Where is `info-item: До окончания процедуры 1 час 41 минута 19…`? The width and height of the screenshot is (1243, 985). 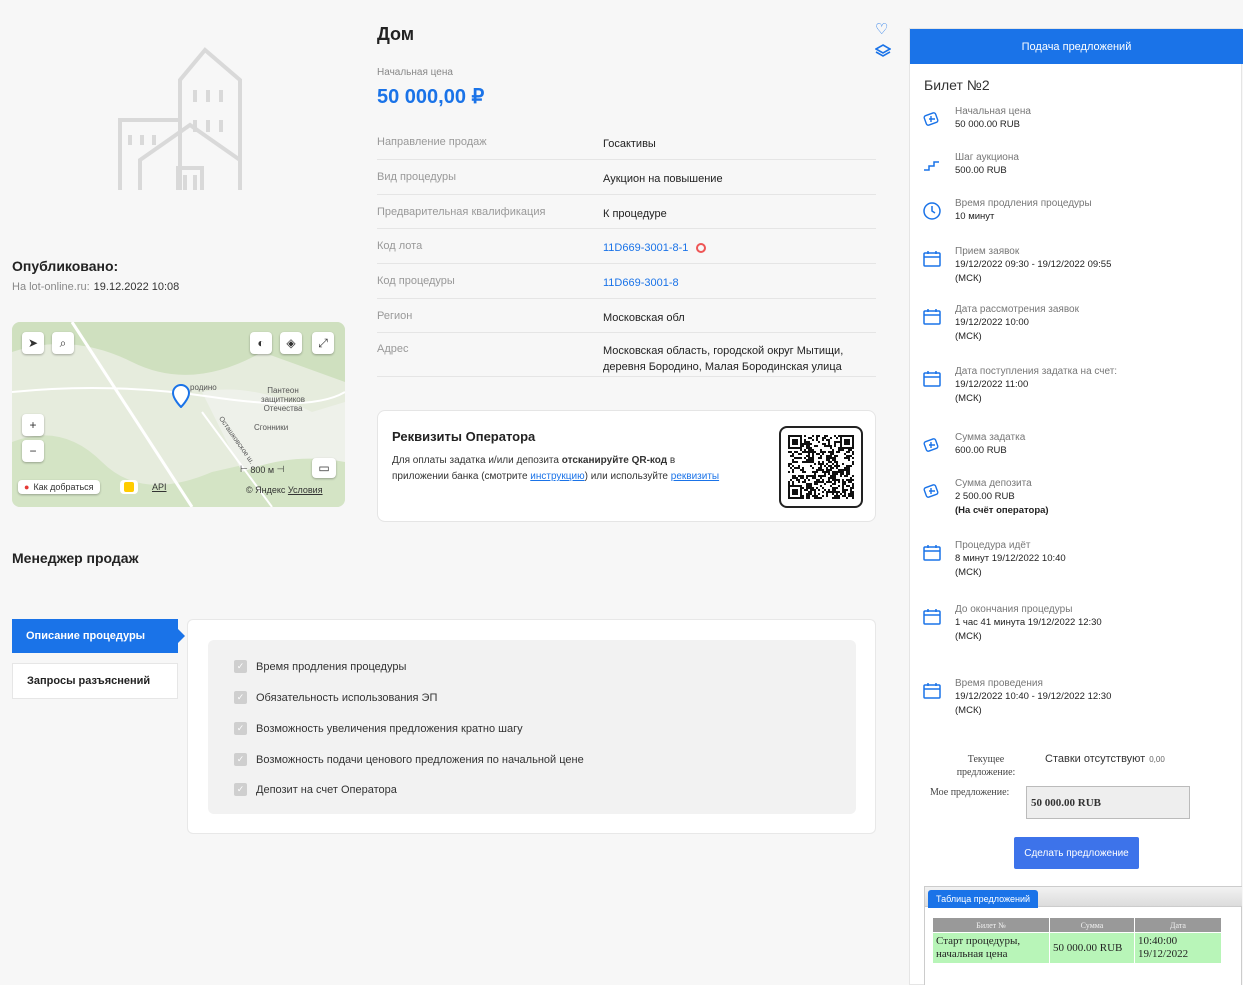 info-item: До окончания процедуры 1 час 41 минута 19… is located at coordinates (1012, 623).